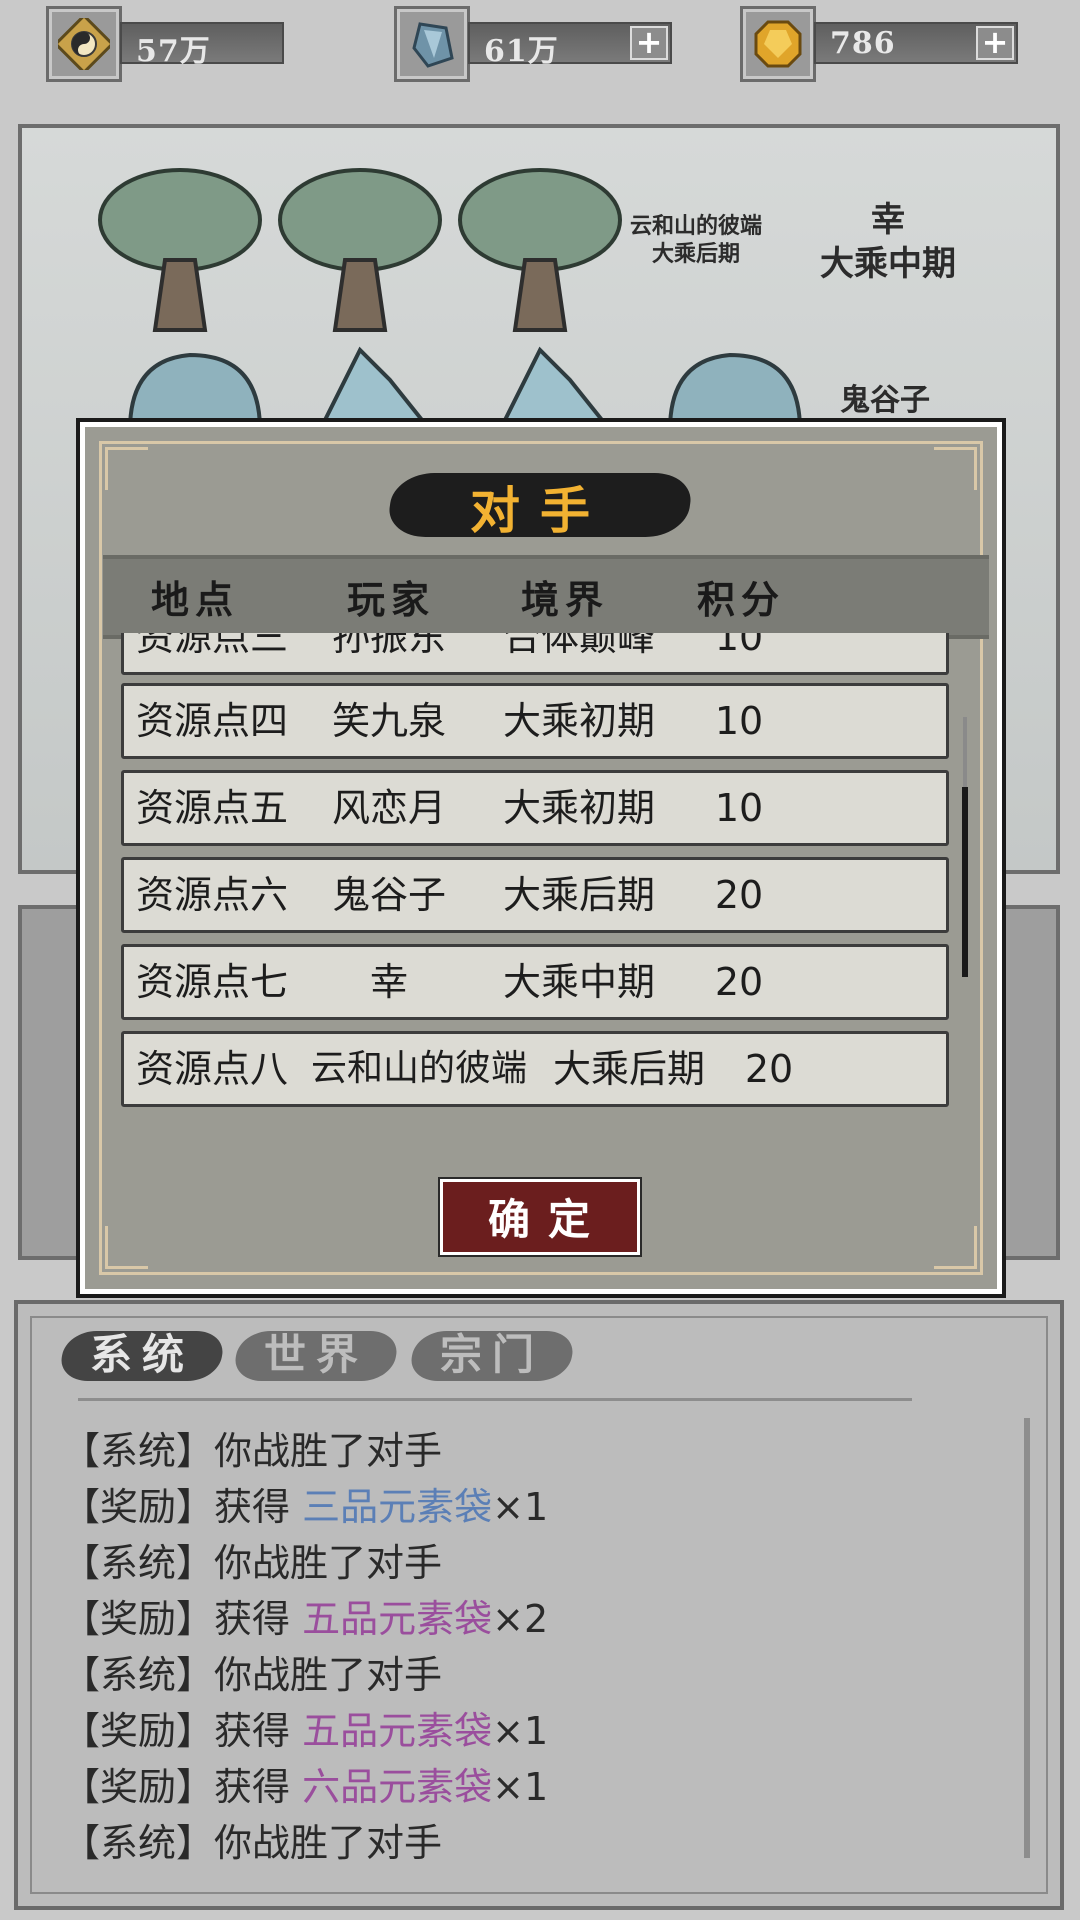 Image resolution: width=1080 pixels, height=1920 pixels. What do you see at coordinates (540, 505) in the screenshot?
I see `dialog-title: 对手` at bounding box center [540, 505].